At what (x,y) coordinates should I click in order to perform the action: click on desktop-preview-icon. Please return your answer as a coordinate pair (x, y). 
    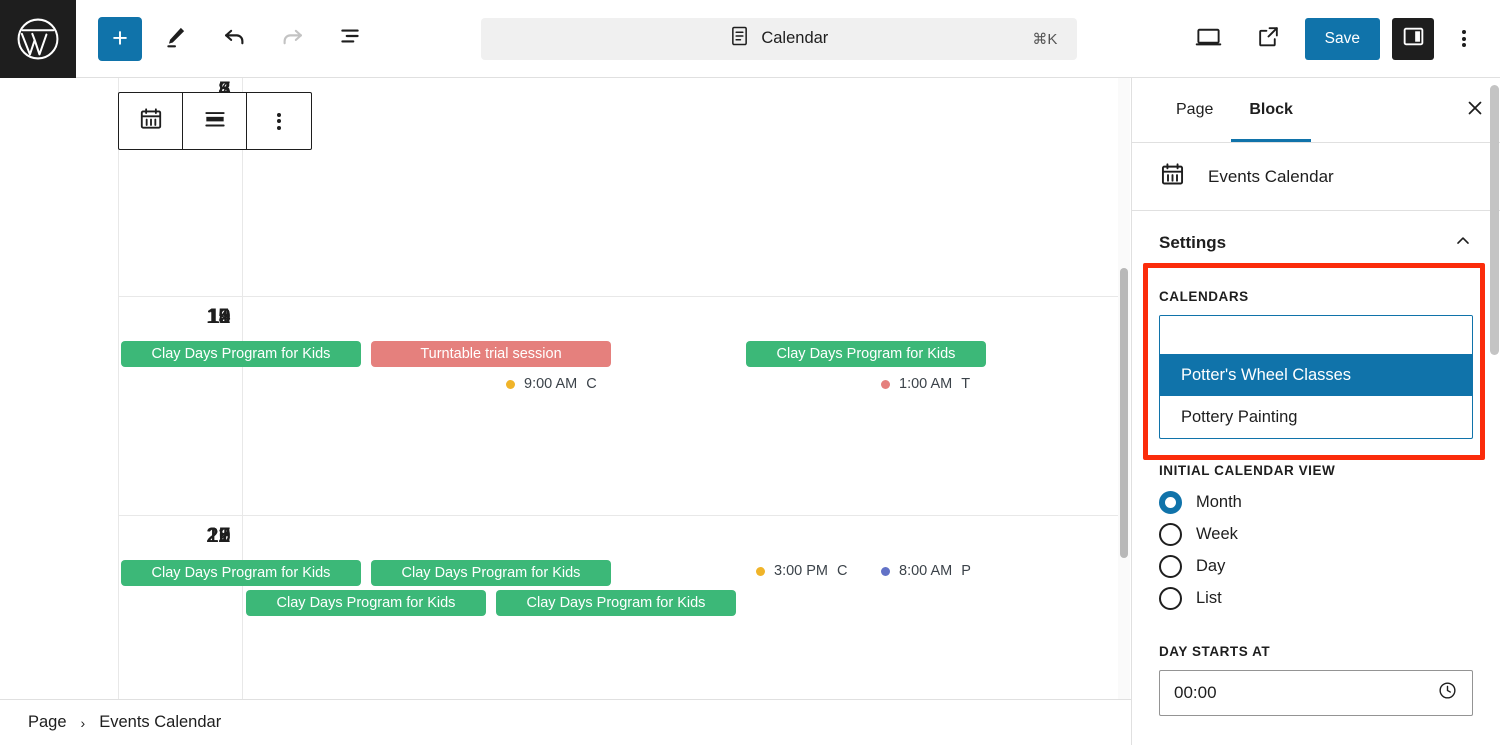
    Looking at the image, I should click on (1208, 39).